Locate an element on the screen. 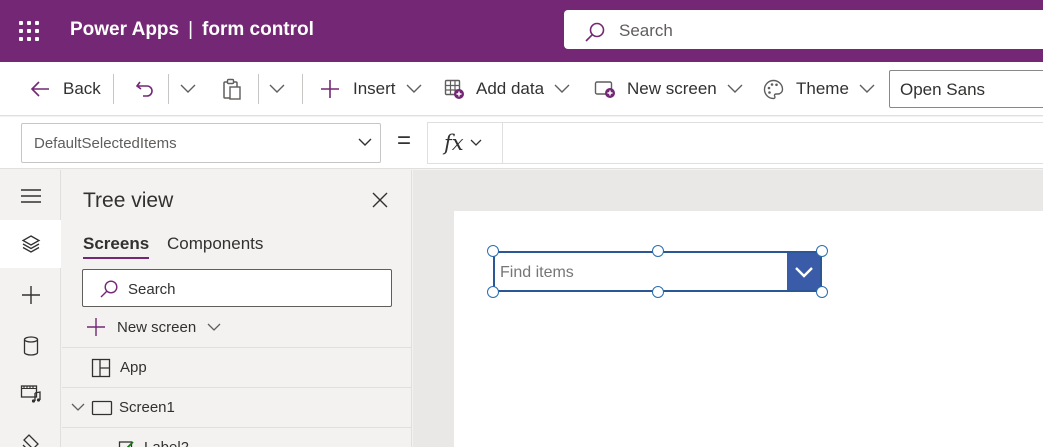 The image size is (1043, 447). insert-label: Insert is located at coordinates (374, 88).